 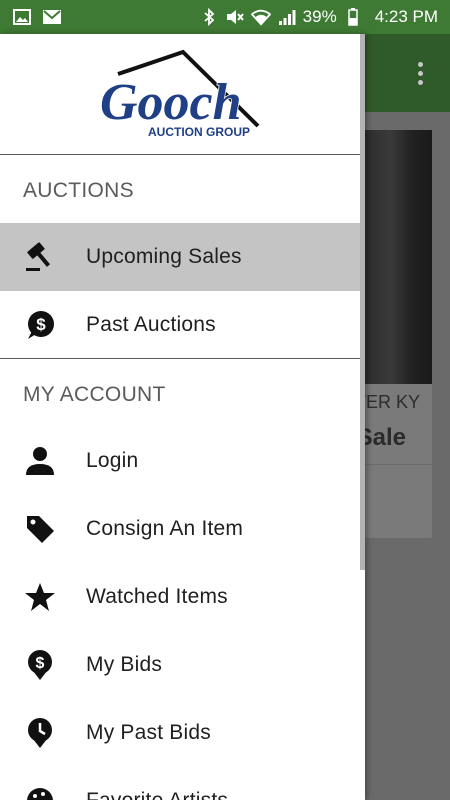 I want to click on clock-pin-icon, so click(x=40, y=733).